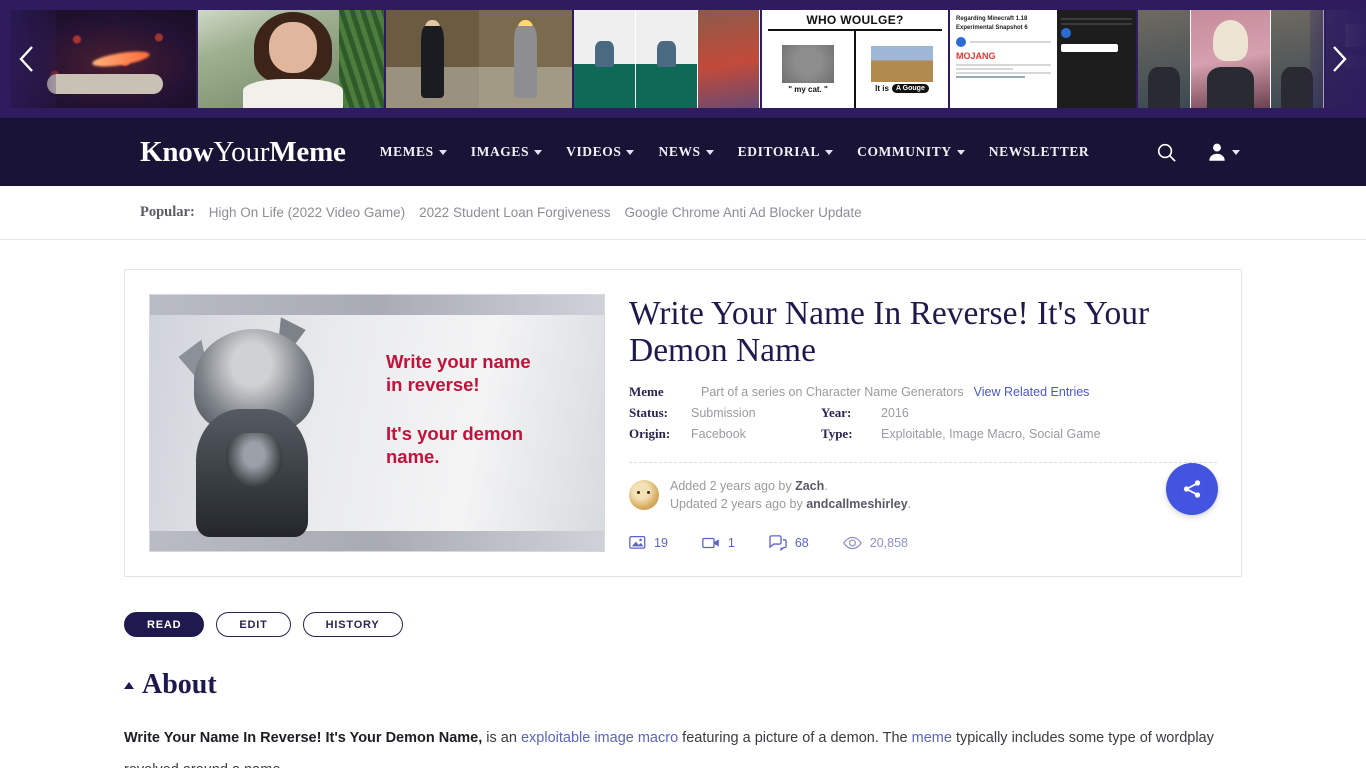  What do you see at coordinates (902, 64) in the screenshot?
I see `thumb-5-gouge-image` at bounding box center [902, 64].